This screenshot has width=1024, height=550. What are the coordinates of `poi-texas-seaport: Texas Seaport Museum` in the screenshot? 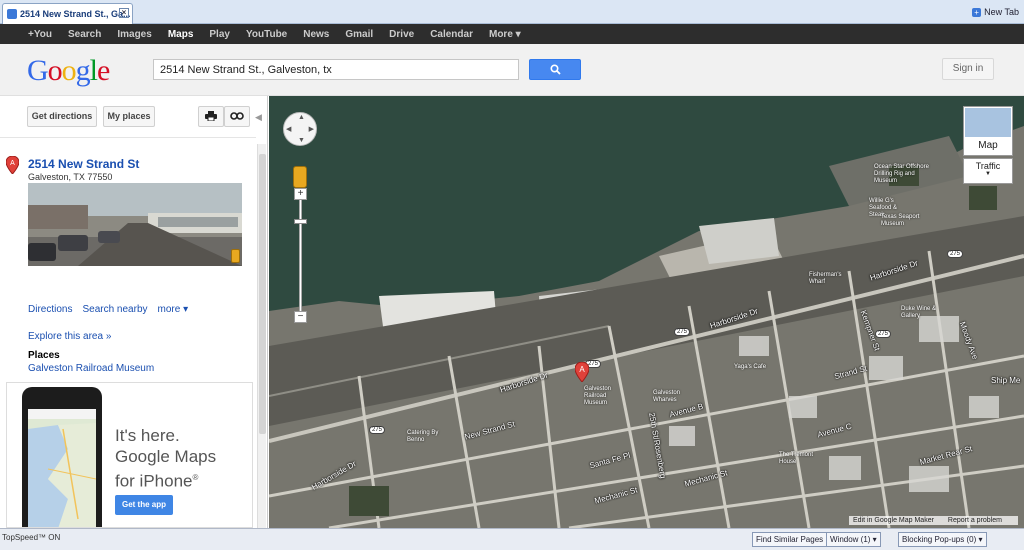 It's located at (903, 221).